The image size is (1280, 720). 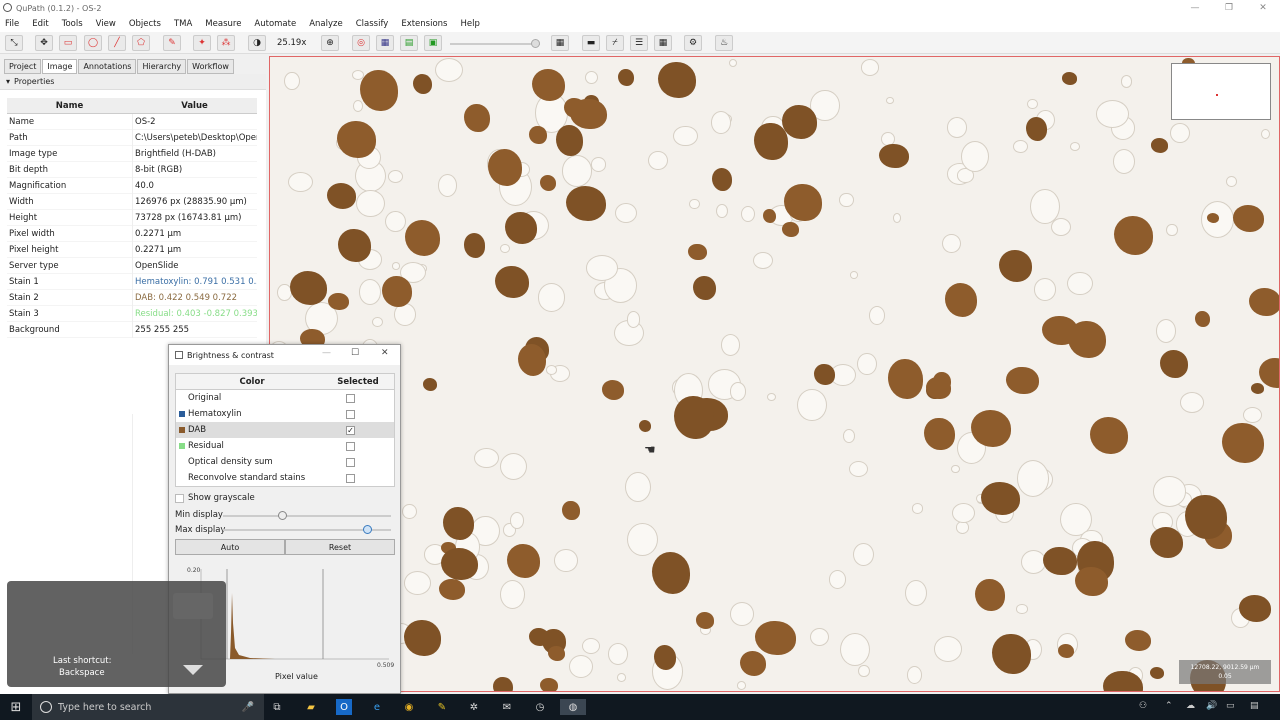 What do you see at coordinates (257, 43) in the screenshot?
I see `contrast-icon: ◑` at bounding box center [257, 43].